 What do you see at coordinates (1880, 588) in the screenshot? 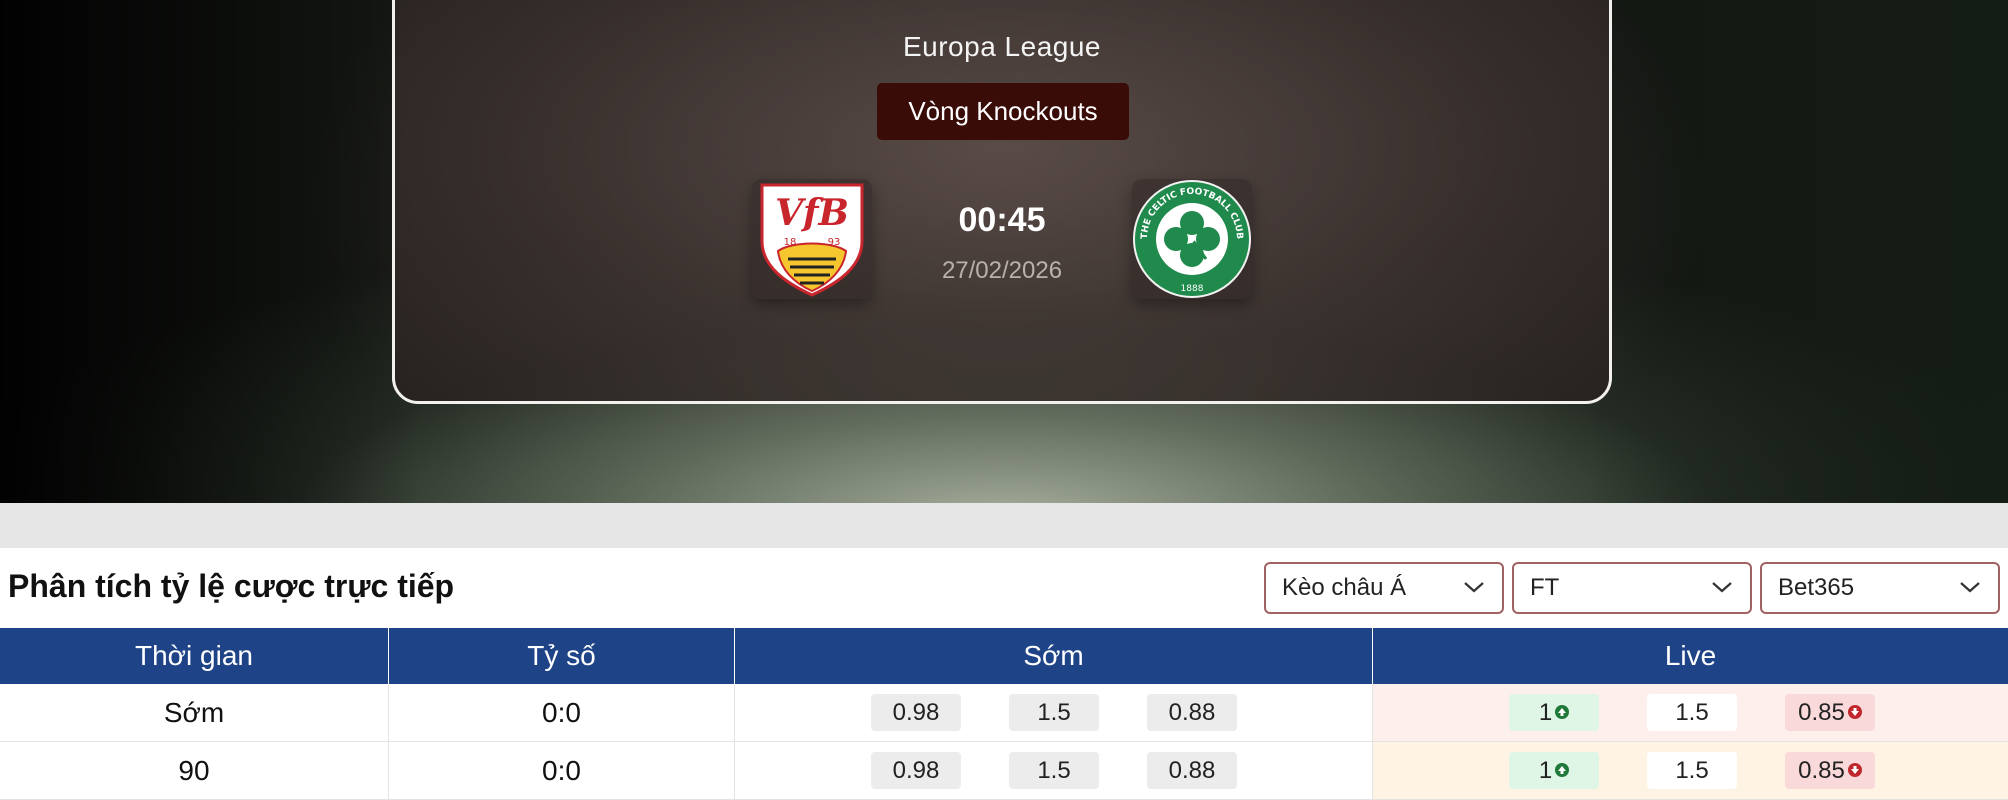
I see `bookmaker-dropdown: Bet365` at bounding box center [1880, 588].